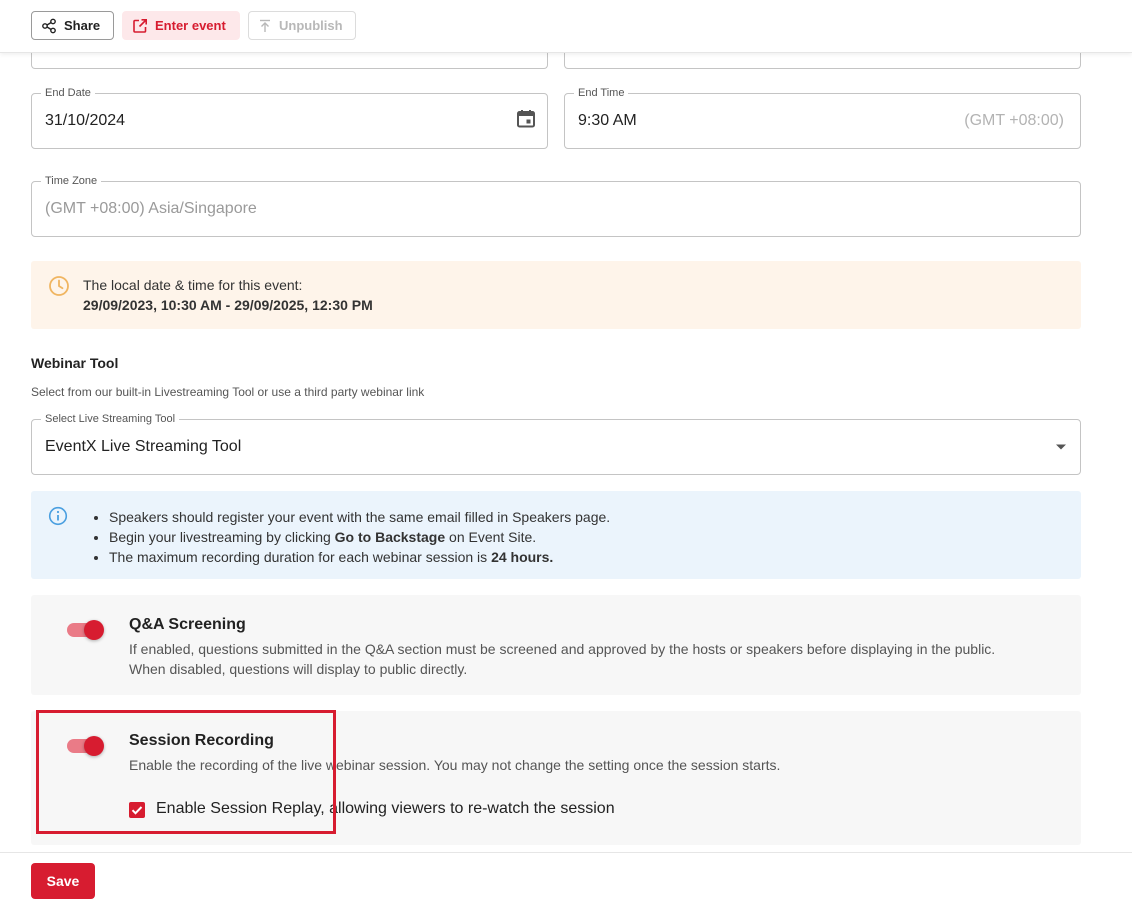 Image resolution: width=1132 pixels, height=906 pixels. I want to click on info-icon, so click(58, 518).